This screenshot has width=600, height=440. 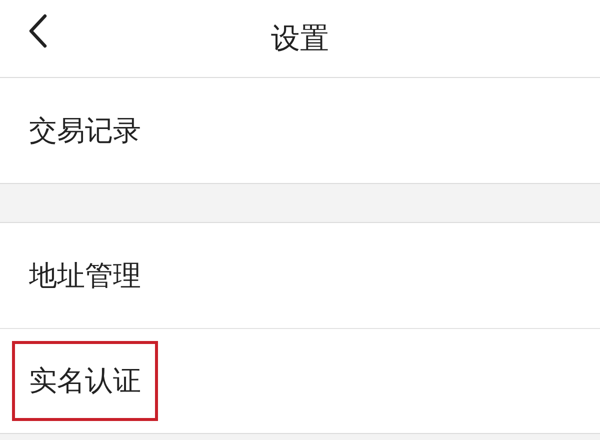 I want to click on back-icon, so click(x=38, y=31).